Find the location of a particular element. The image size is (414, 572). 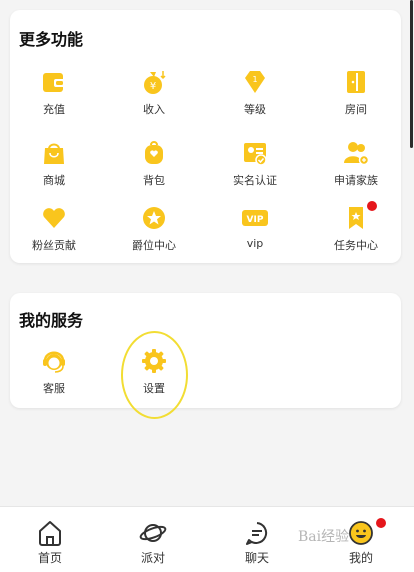

svg-text: VIP is located at coordinates (255, 220).